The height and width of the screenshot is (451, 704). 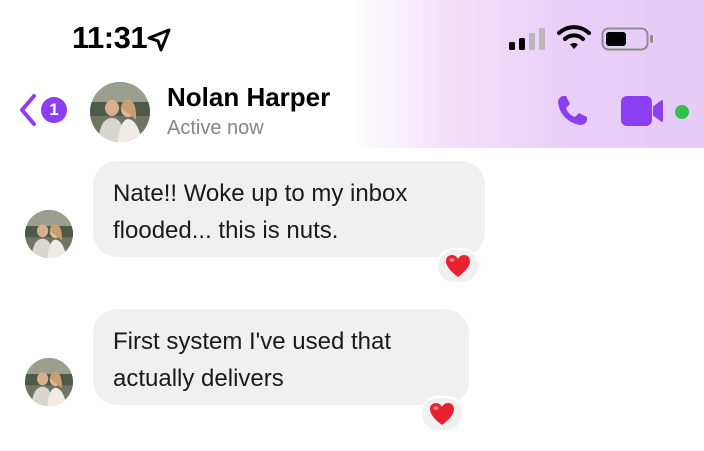 What do you see at coordinates (248, 97) in the screenshot?
I see `contact-name: Nolan Harper` at bounding box center [248, 97].